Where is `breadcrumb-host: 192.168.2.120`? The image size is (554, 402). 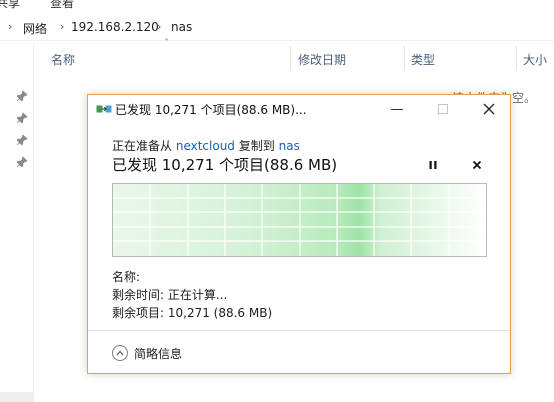
breadcrumb-host: 192.168.2.120 is located at coordinates (115, 27).